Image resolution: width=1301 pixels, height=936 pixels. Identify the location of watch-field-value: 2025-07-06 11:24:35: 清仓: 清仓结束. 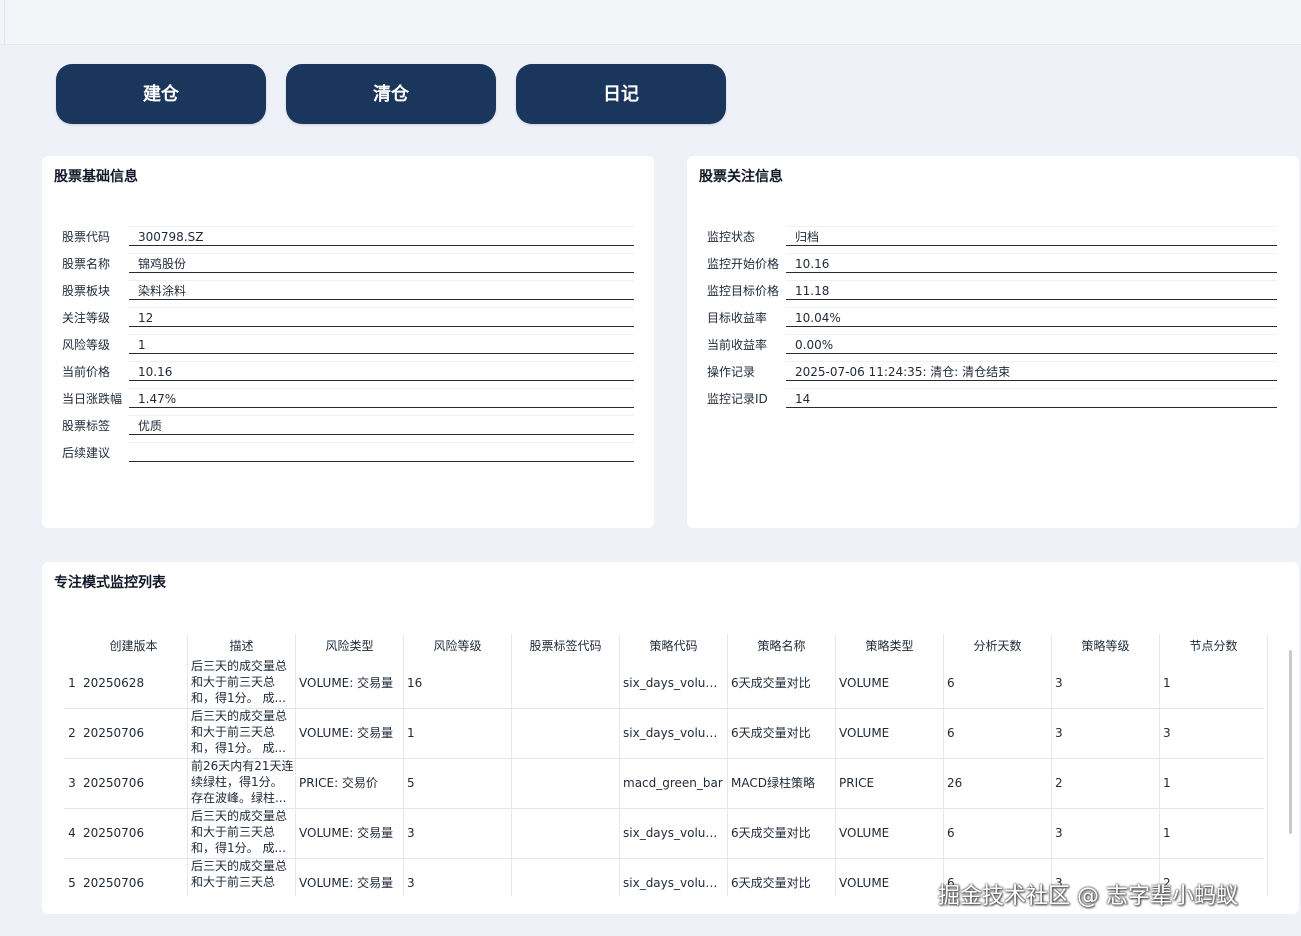
(1031, 371).